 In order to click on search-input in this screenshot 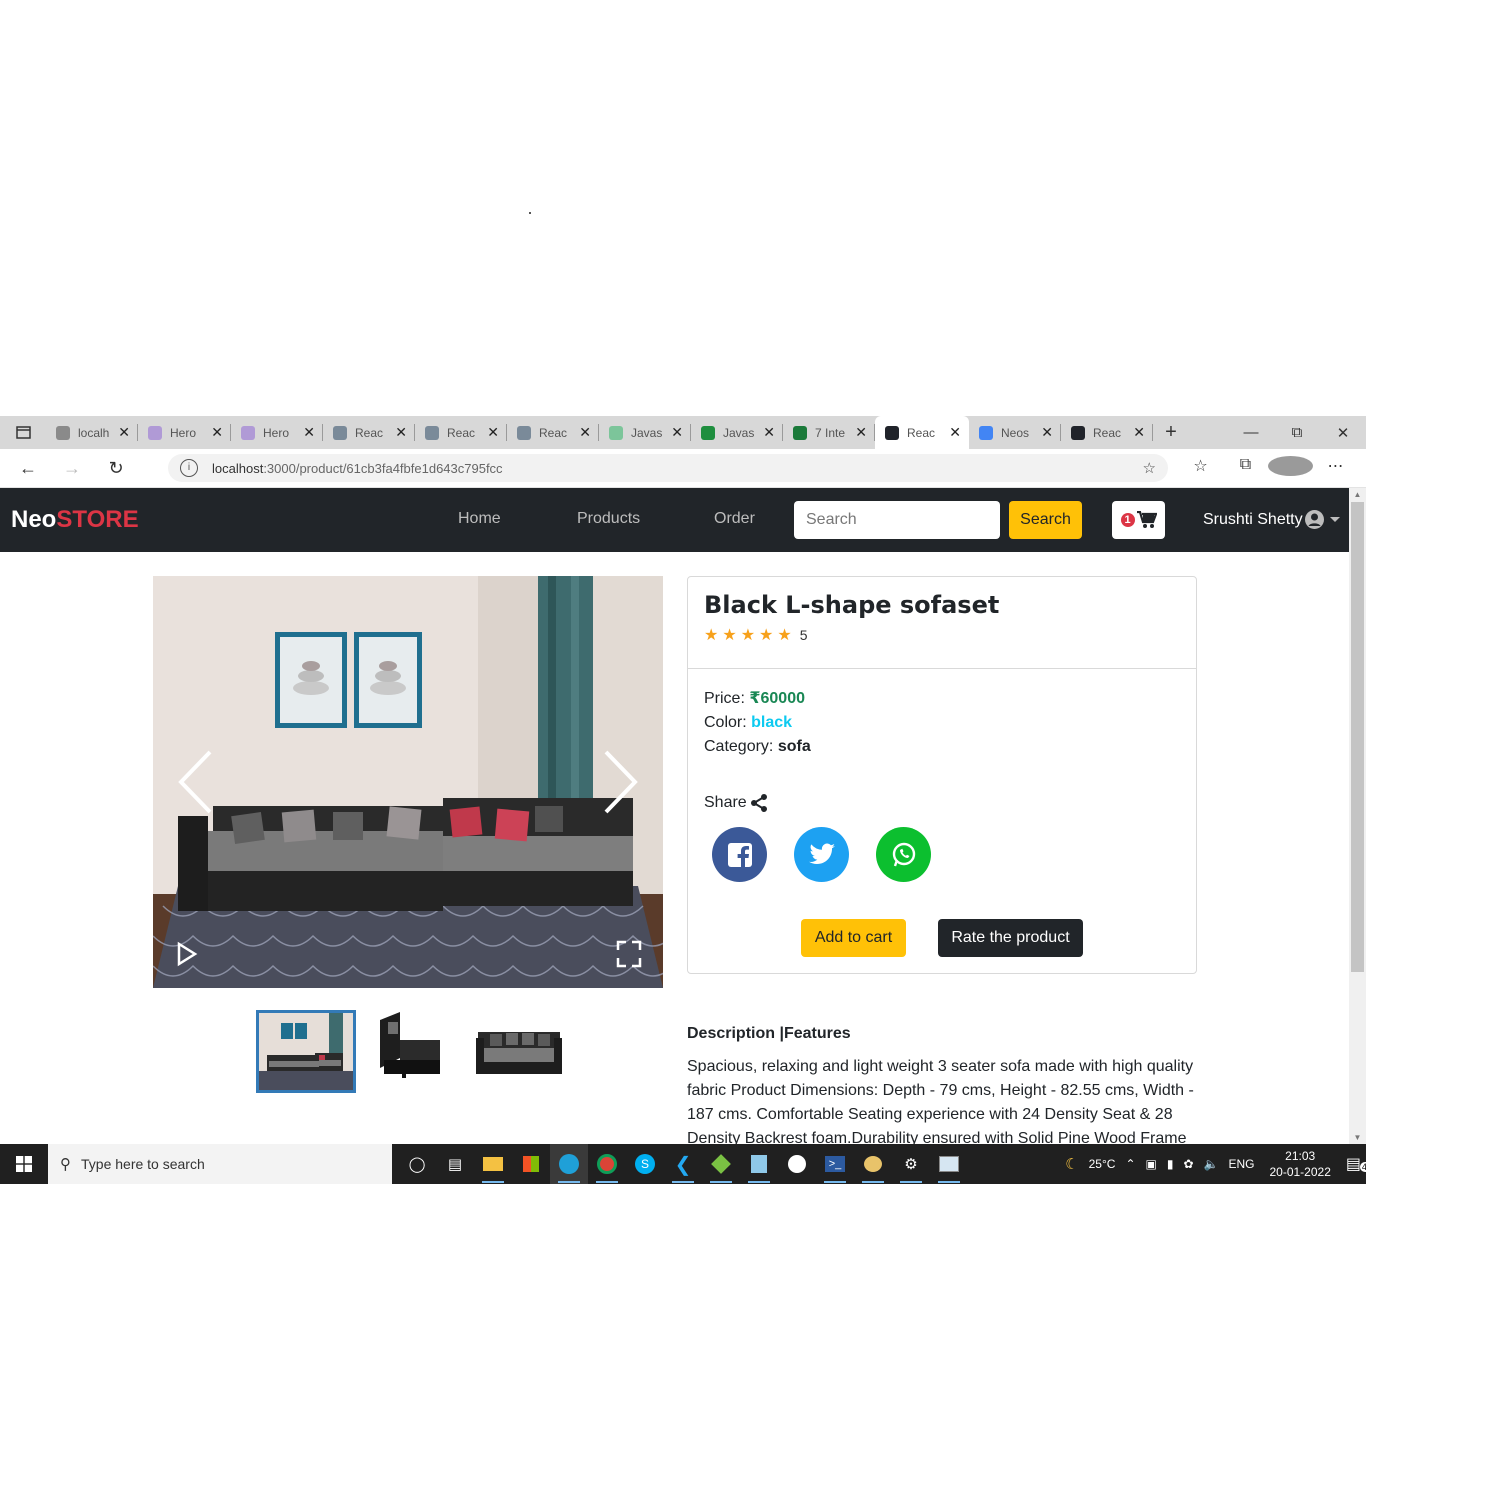, I will do `click(897, 520)`.